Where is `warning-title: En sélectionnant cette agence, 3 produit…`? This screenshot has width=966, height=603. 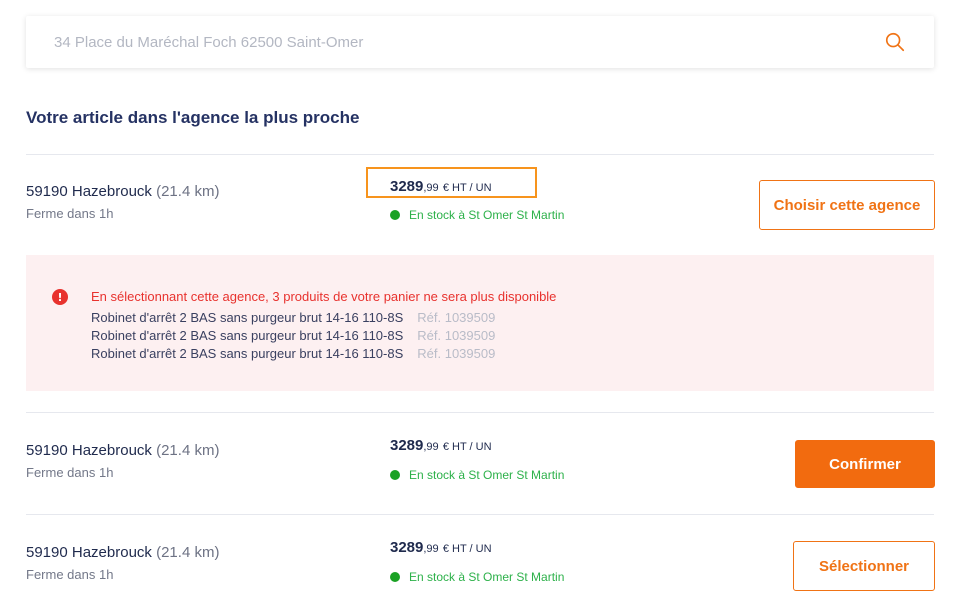 warning-title: En sélectionnant cette agence, 3 produit… is located at coordinates (324, 296).